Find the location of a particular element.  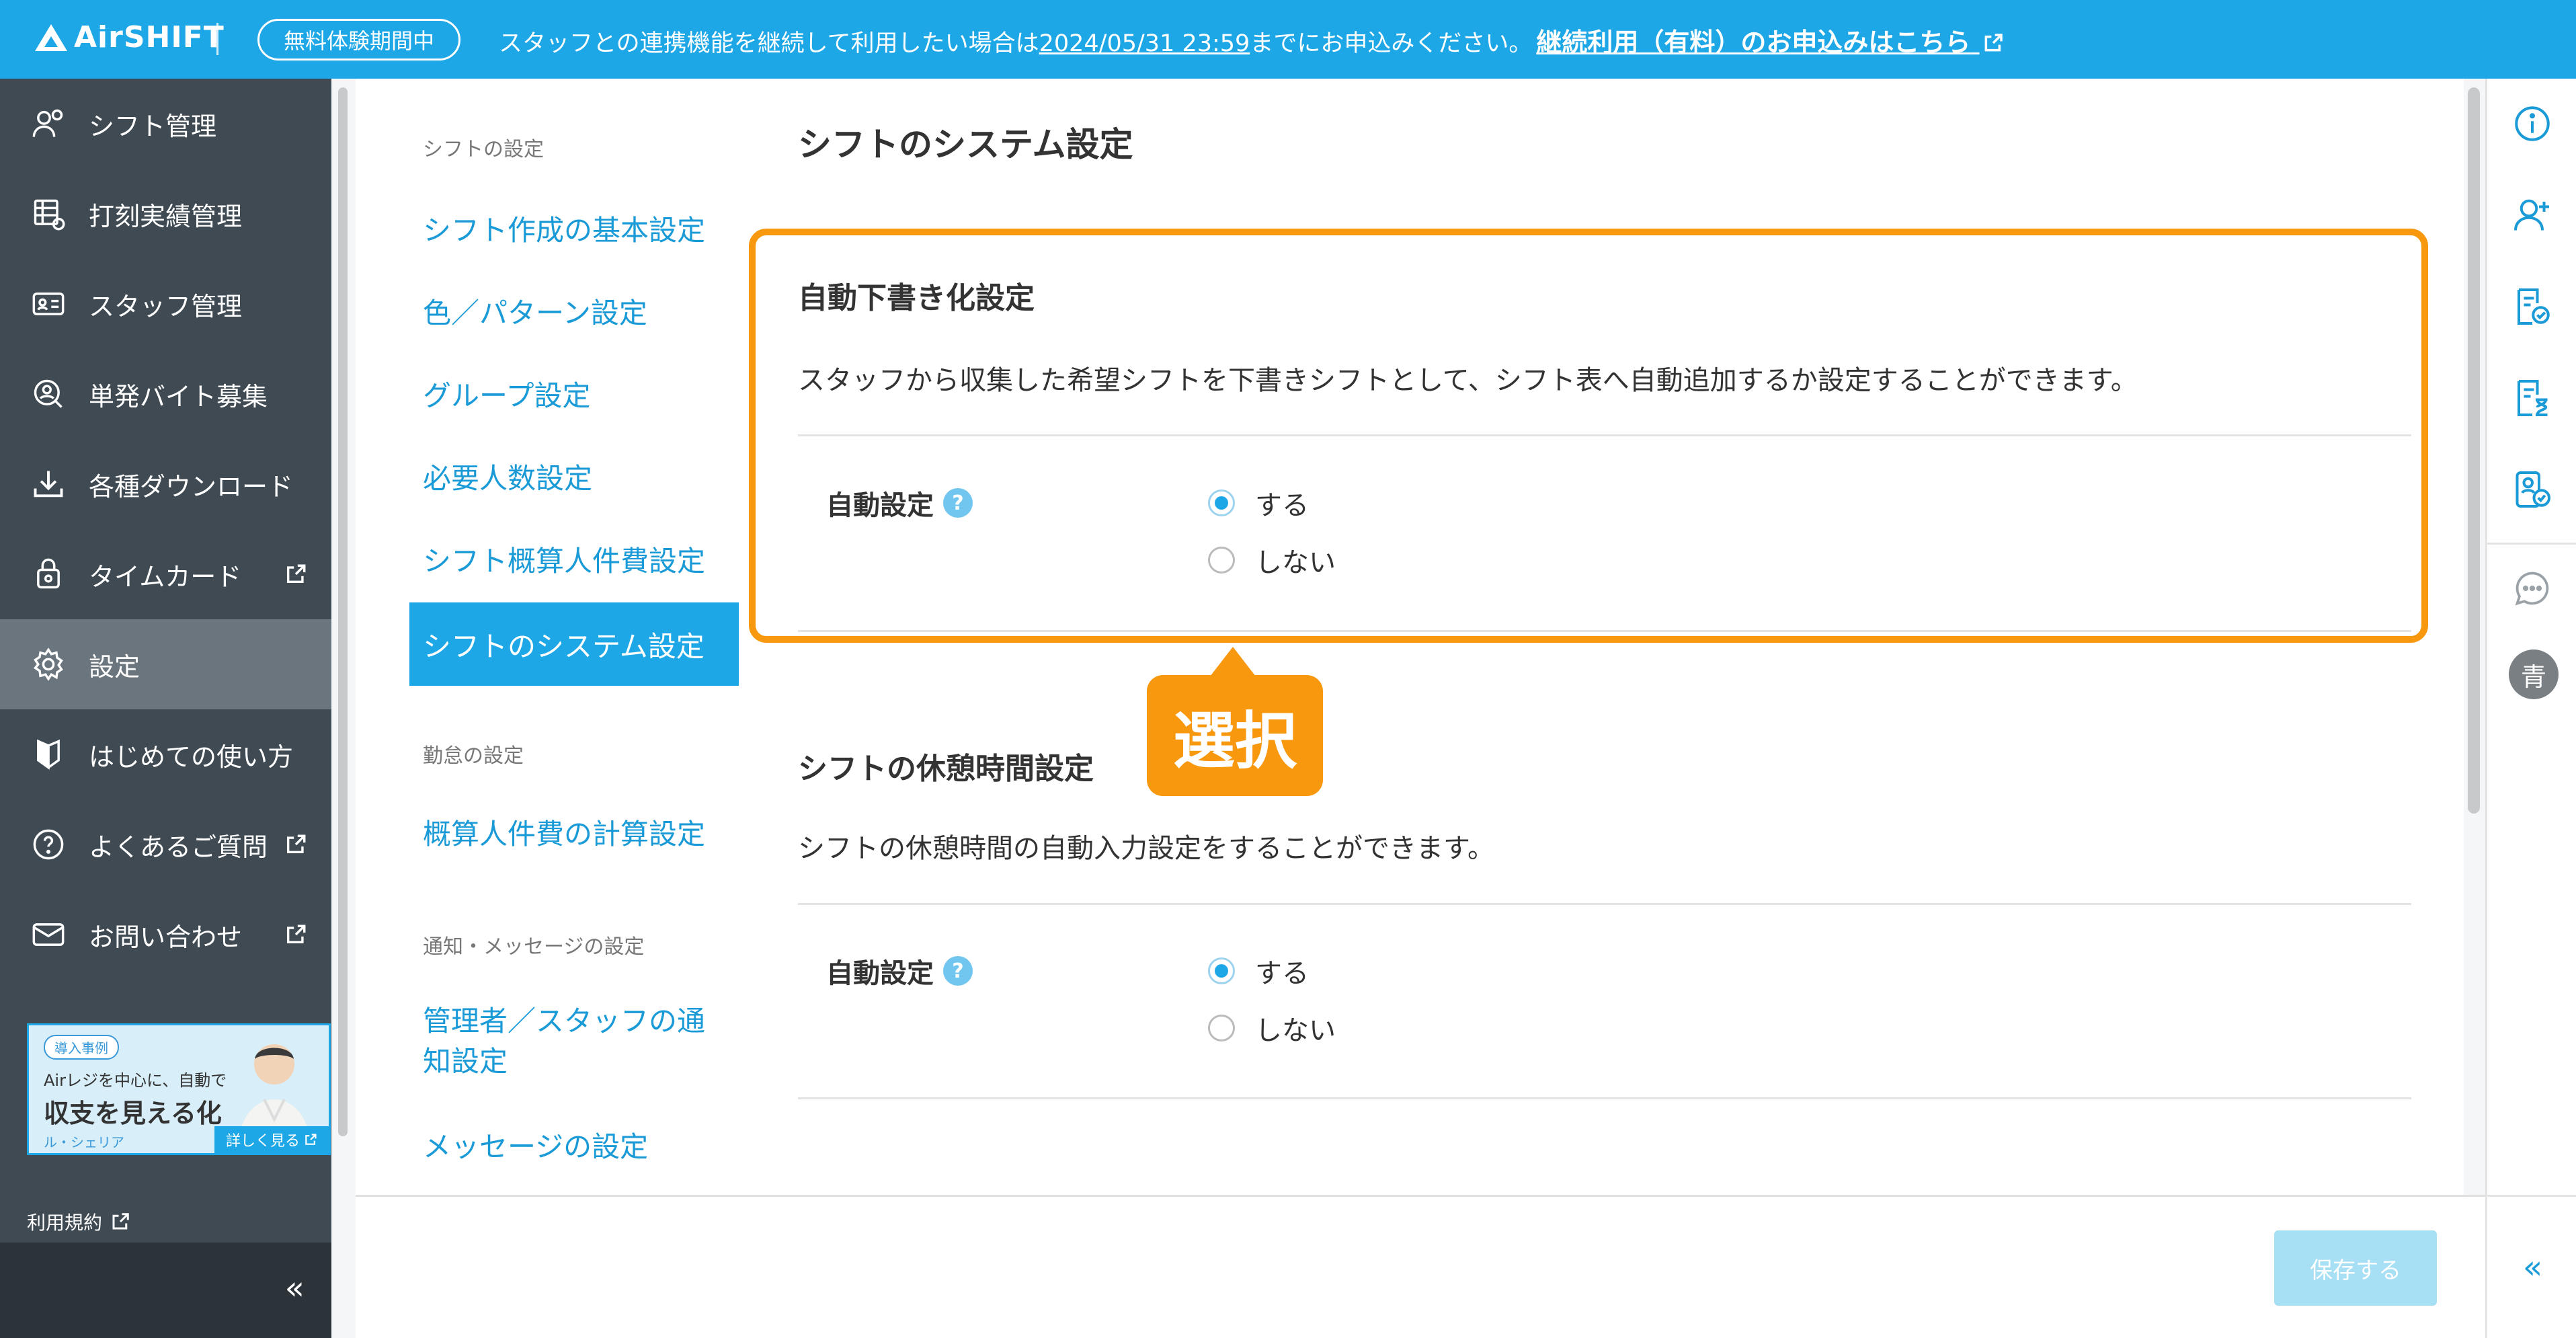

sidebar-item-shift: シフト管理 is located at coordinates (165, 124).